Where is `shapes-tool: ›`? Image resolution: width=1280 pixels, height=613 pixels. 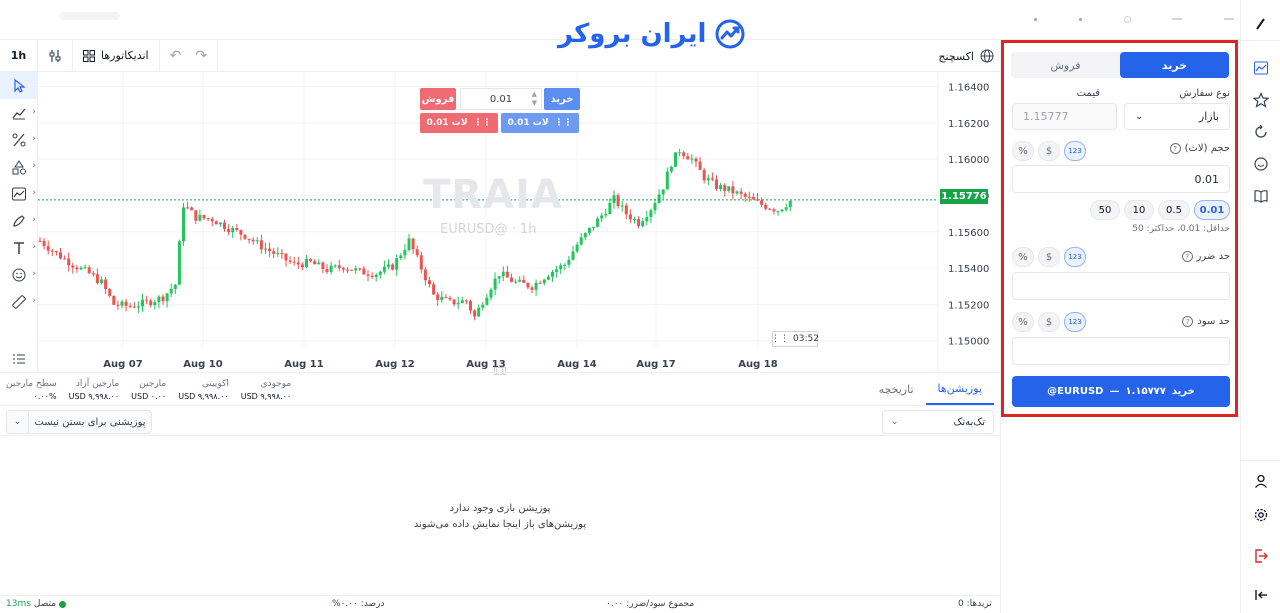
shapes-tool: › is located at coordinates (19, 166).